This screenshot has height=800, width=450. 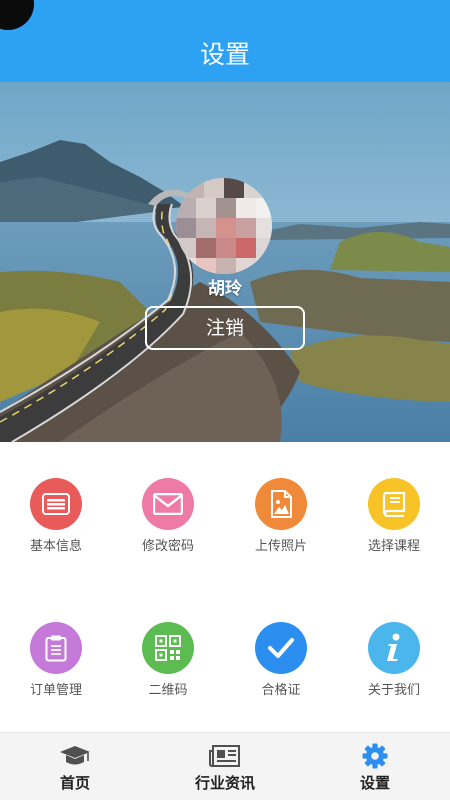 I want to click on bottom-navigation: 首页 行业资讯 设置, so click(x=225, y=766).